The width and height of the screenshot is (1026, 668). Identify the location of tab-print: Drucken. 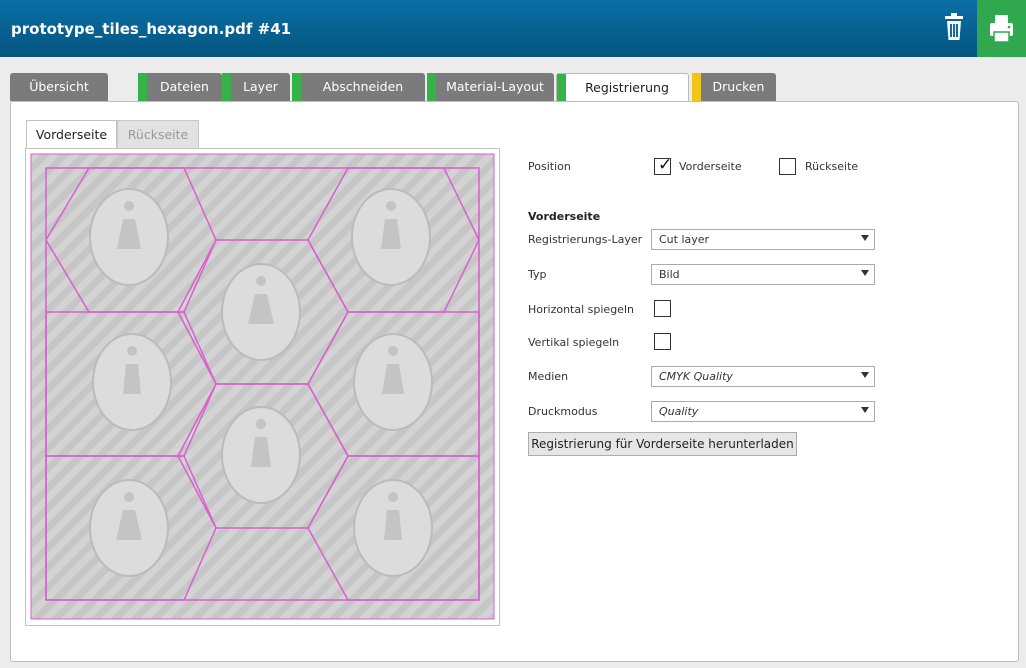
(734, 87).